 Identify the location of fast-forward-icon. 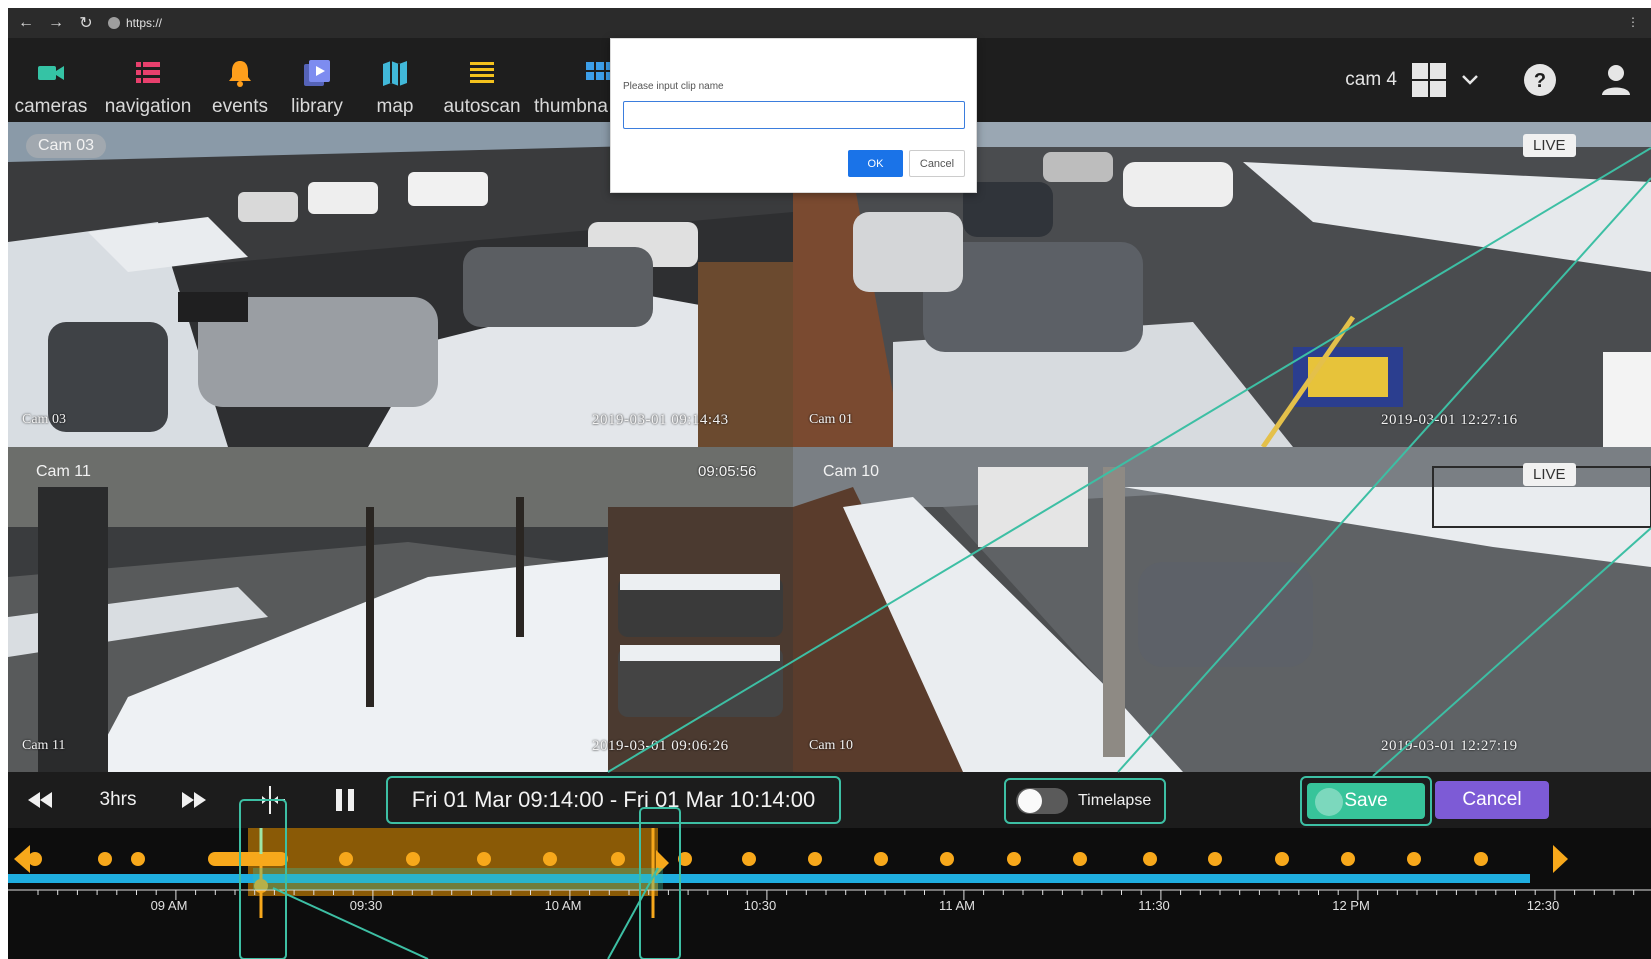
(194, 800).